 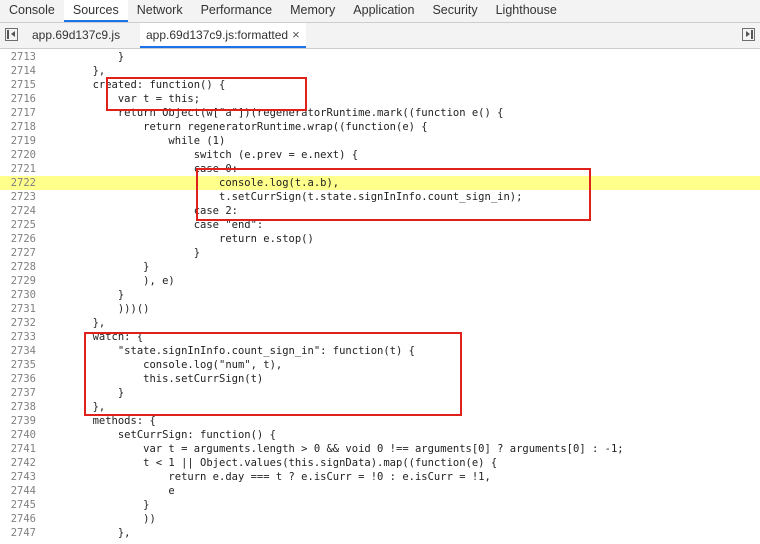 I want to click on file-tab-app-js: app.69d137c9.js, so click(x=76, y=35).